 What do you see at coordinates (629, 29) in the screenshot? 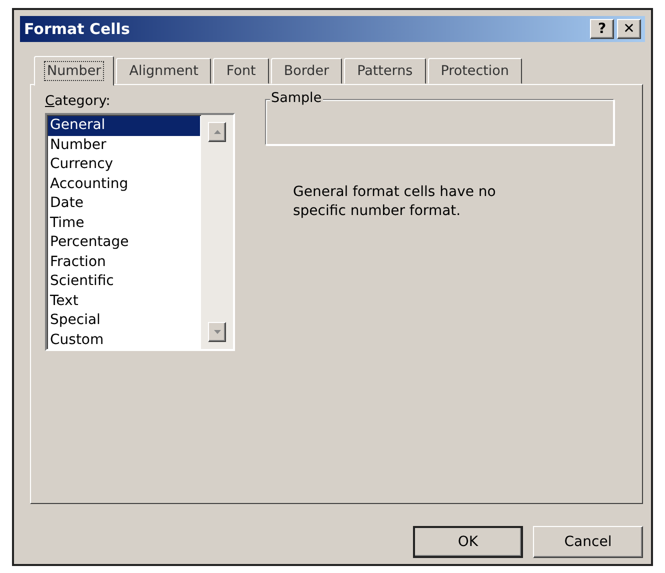
I see `close-button: ✕` at bounding box center [629, 29].